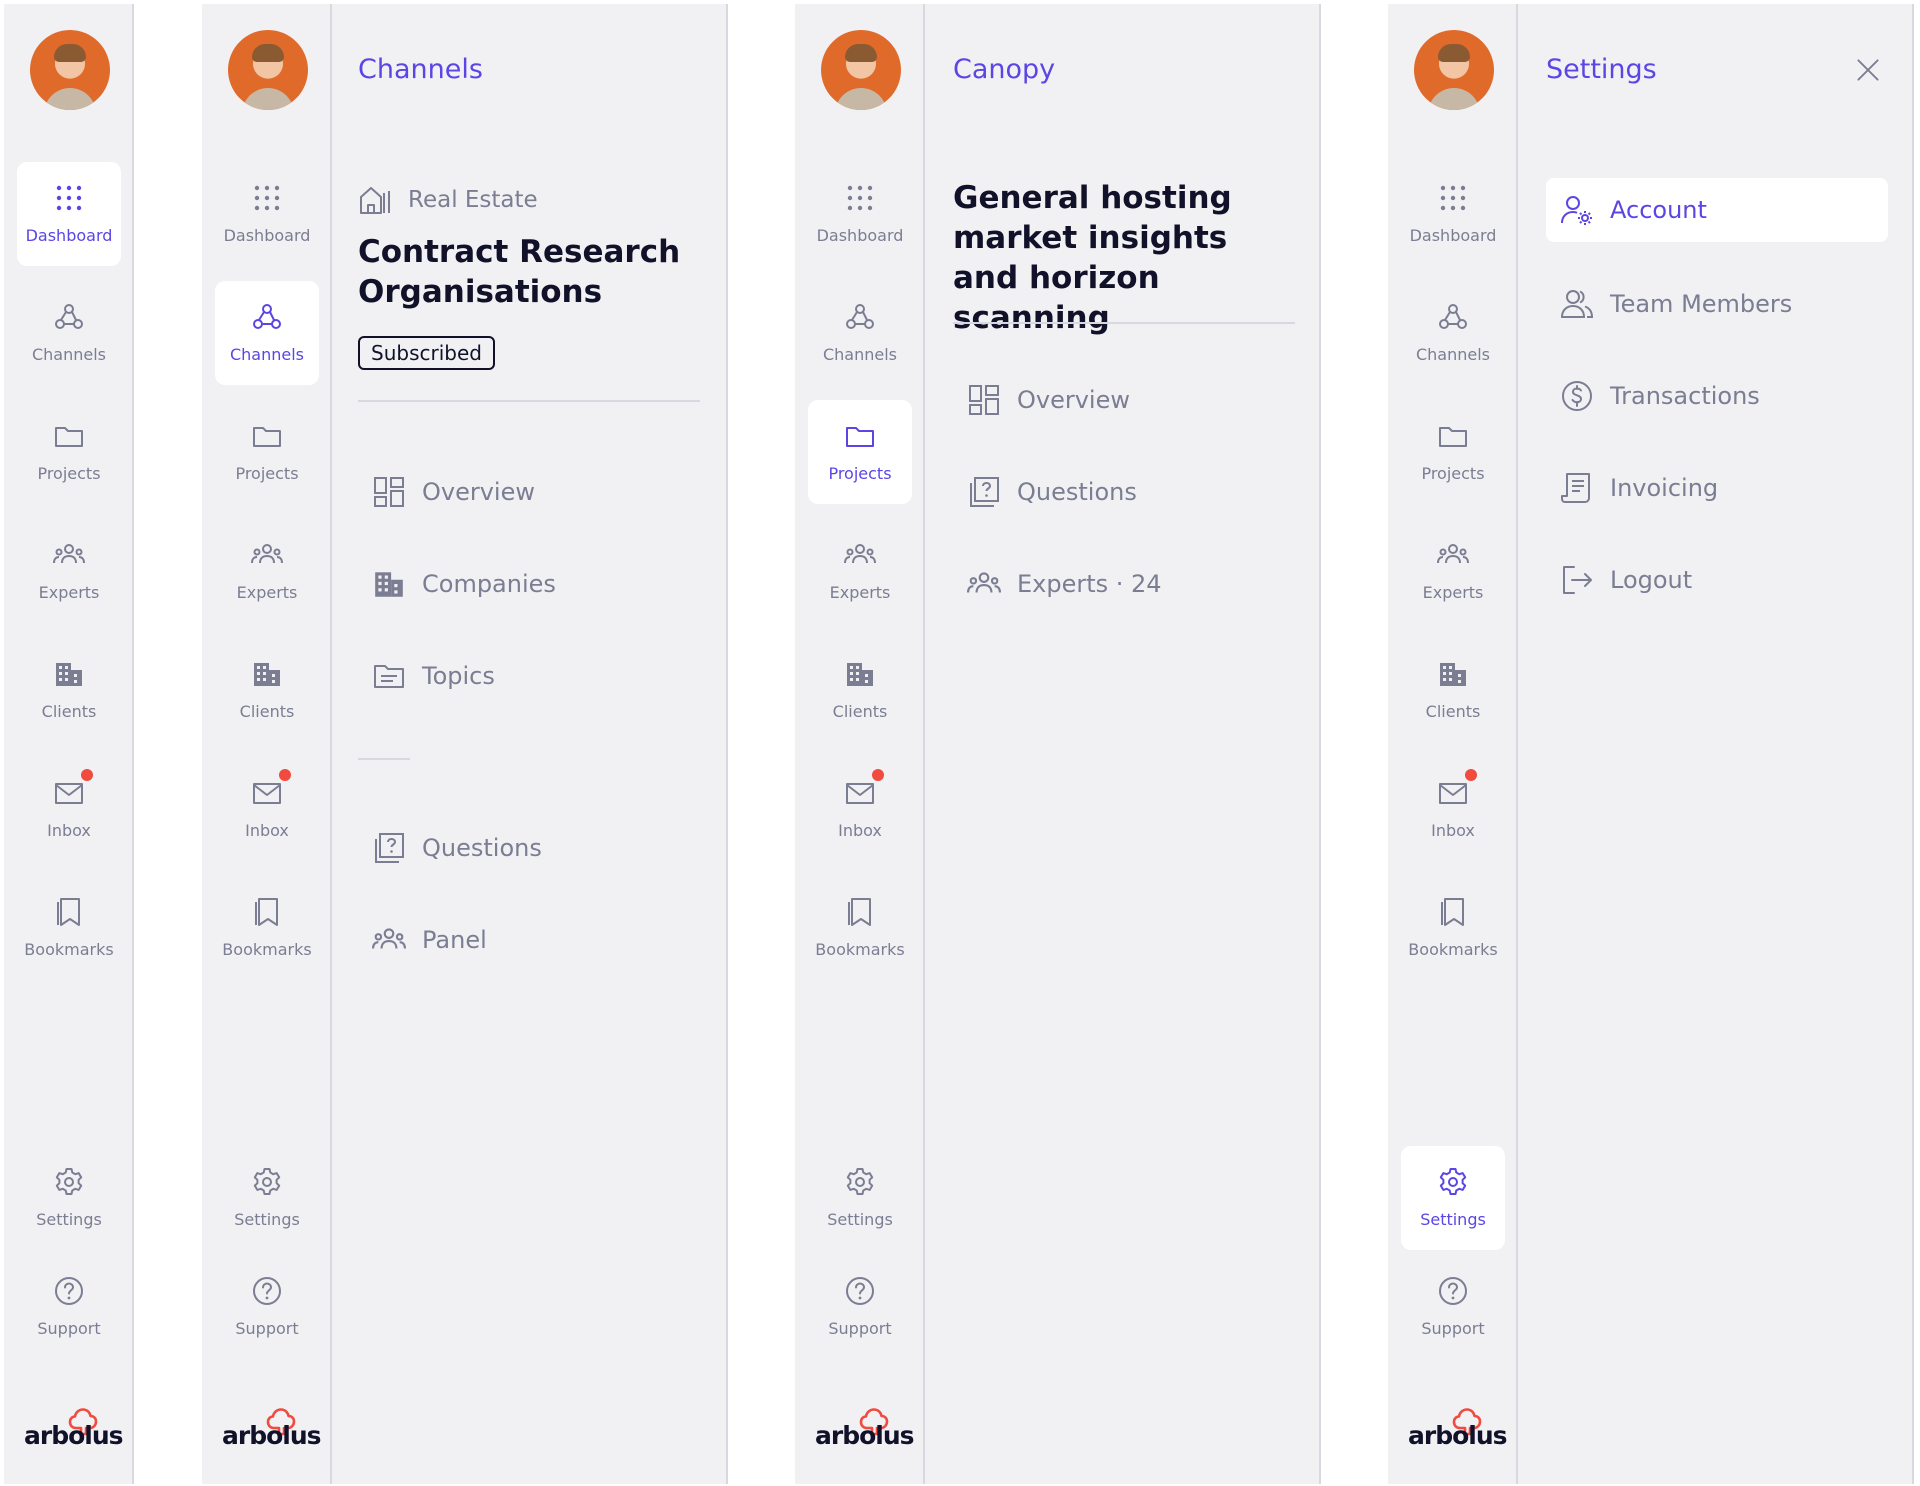  I want to click on building-icon, so click(1453, 674).